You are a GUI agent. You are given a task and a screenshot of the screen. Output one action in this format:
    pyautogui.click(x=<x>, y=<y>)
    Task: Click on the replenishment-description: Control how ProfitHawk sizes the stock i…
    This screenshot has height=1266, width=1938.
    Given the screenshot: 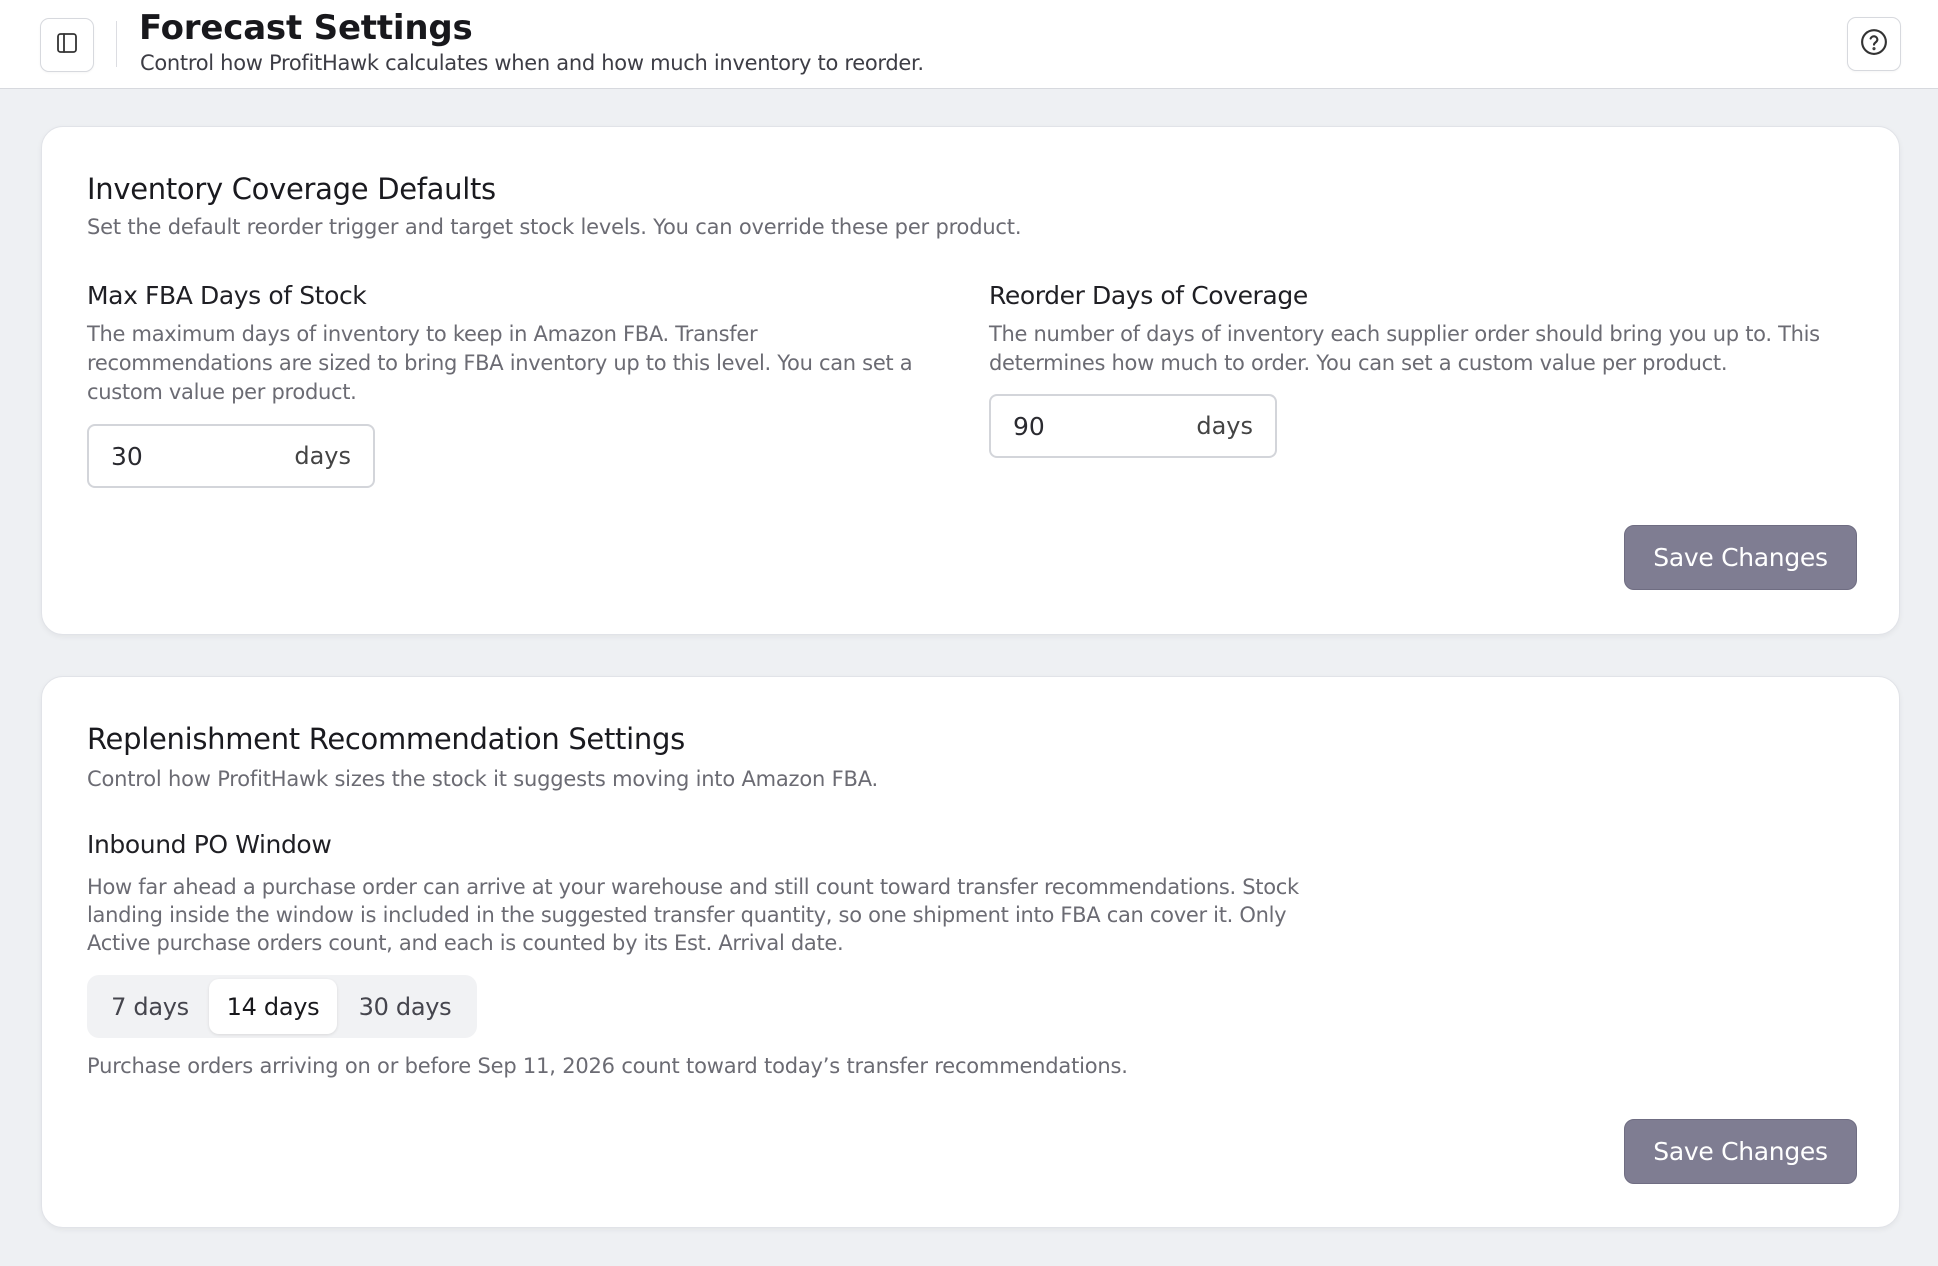 What is the action you would take?
    pyautogui.click(x=482, y=779)
    